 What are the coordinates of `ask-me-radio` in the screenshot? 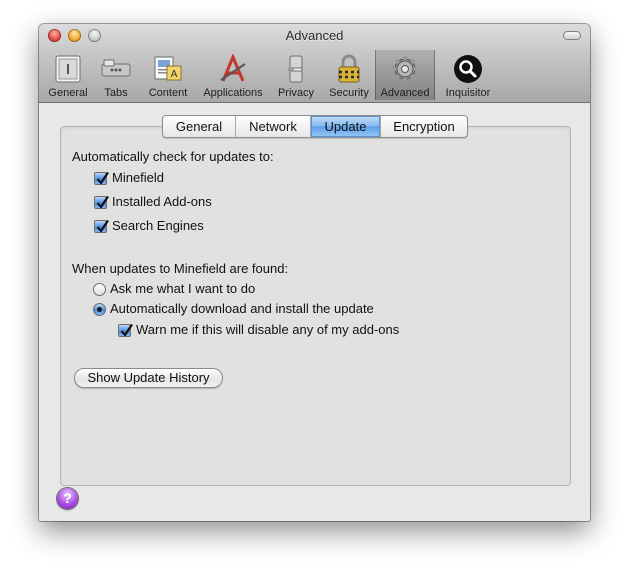 It's located at (99, 289).